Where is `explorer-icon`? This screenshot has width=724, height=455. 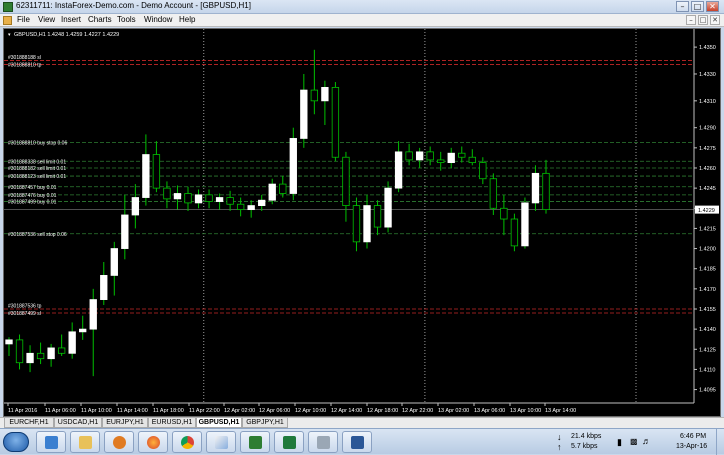
explorer-icon is located at coordinates (51, 442).